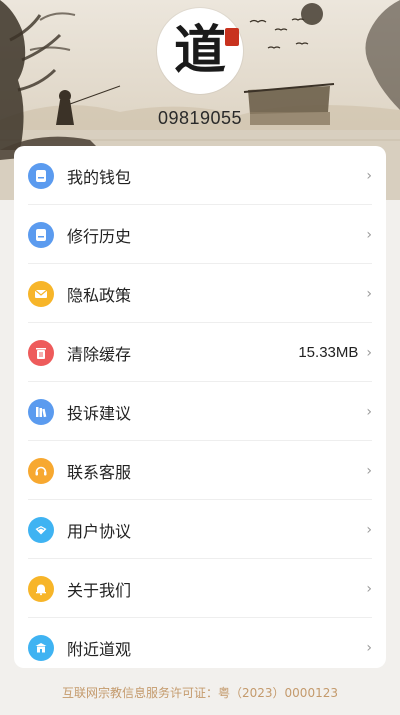 Image resolution: width=400 pixels, height=715 pixels. Describe the element at coordinates (200, 234) in the screenshot. I see `menu-item-history: 修行历史 ›` at that location.